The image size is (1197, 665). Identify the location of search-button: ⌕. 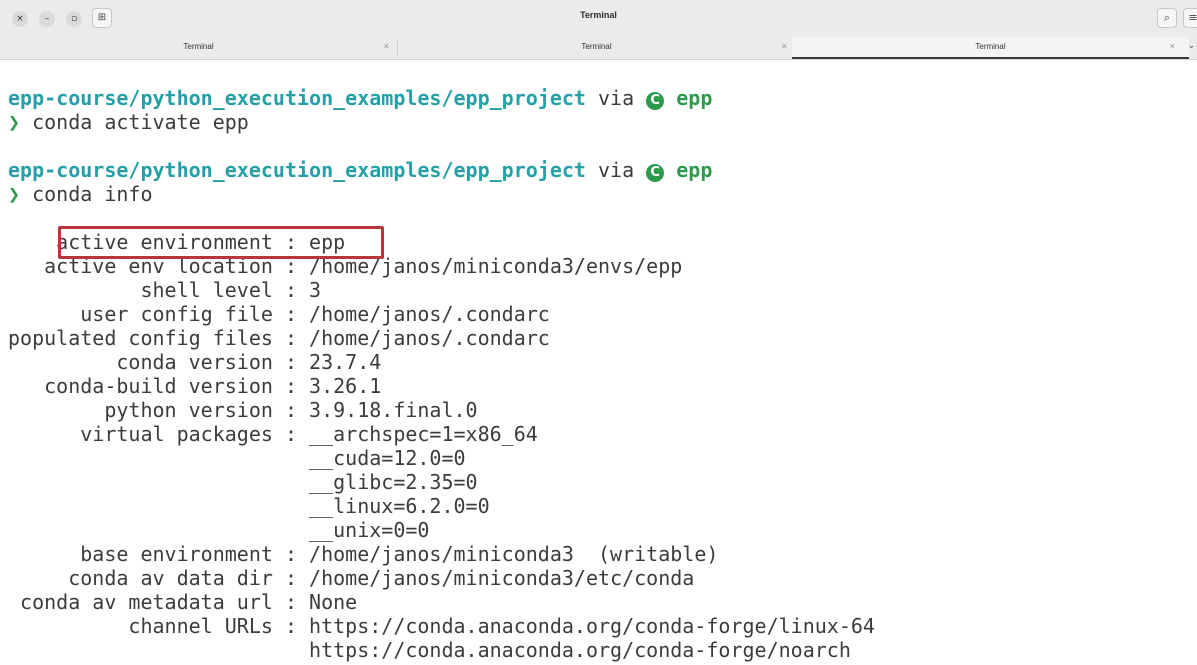
(1167, 18).